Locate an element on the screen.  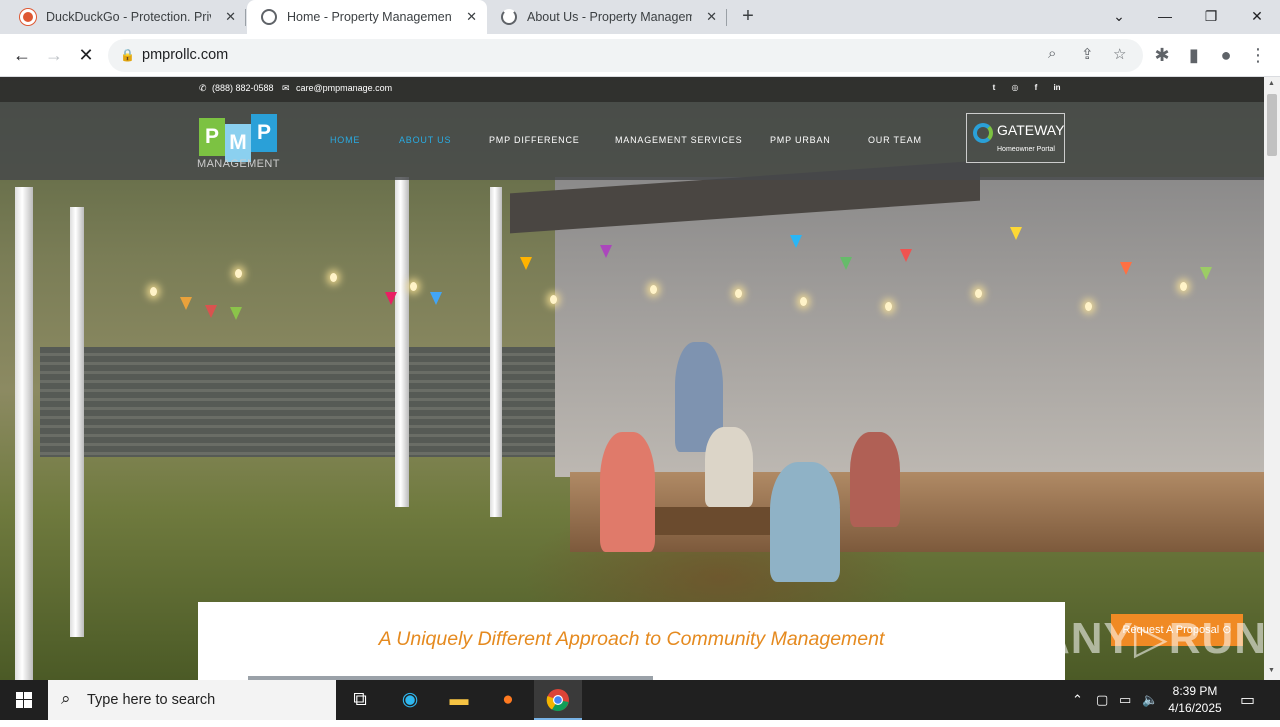
phone-icon: ✆ is located at coordinates (203, 88).